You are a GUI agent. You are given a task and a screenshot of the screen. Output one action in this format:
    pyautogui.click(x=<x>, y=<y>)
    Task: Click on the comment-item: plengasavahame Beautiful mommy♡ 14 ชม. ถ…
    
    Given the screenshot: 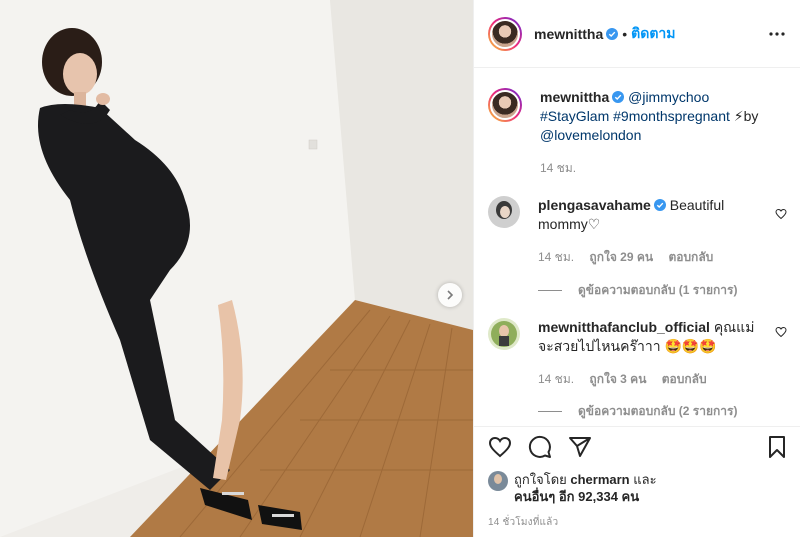 What is the action you would take?
    pyautogui.click(x=638, y=231)
    